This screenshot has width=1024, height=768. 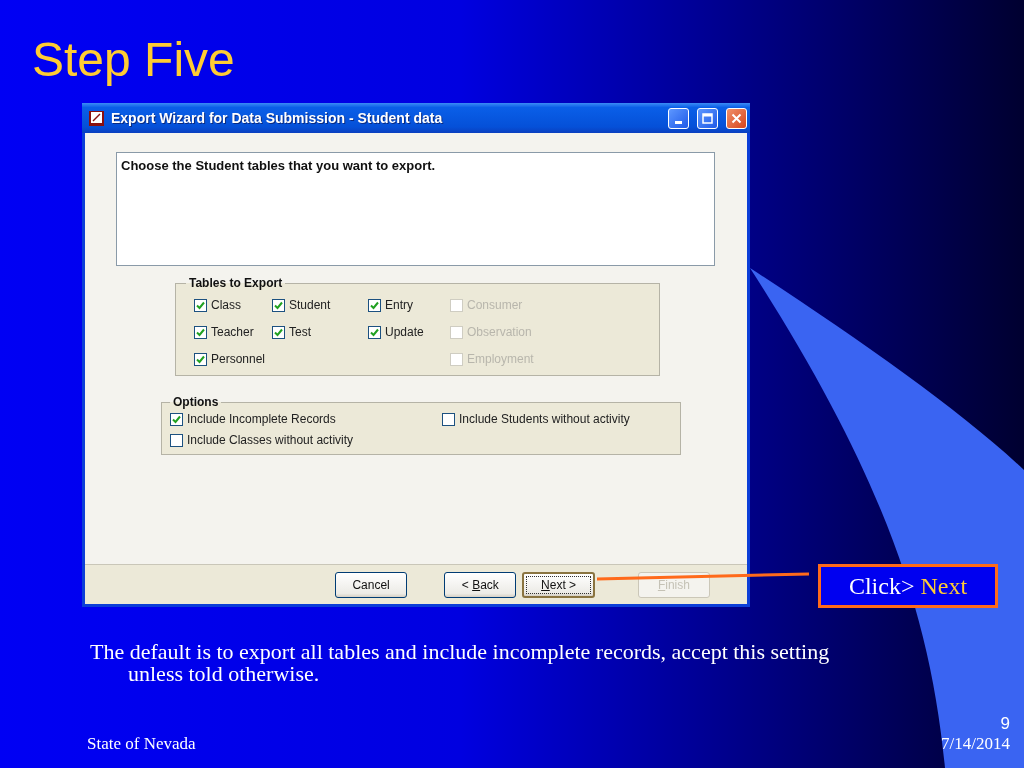 I want to click on group-label: Options, so click(x=196, y=402).